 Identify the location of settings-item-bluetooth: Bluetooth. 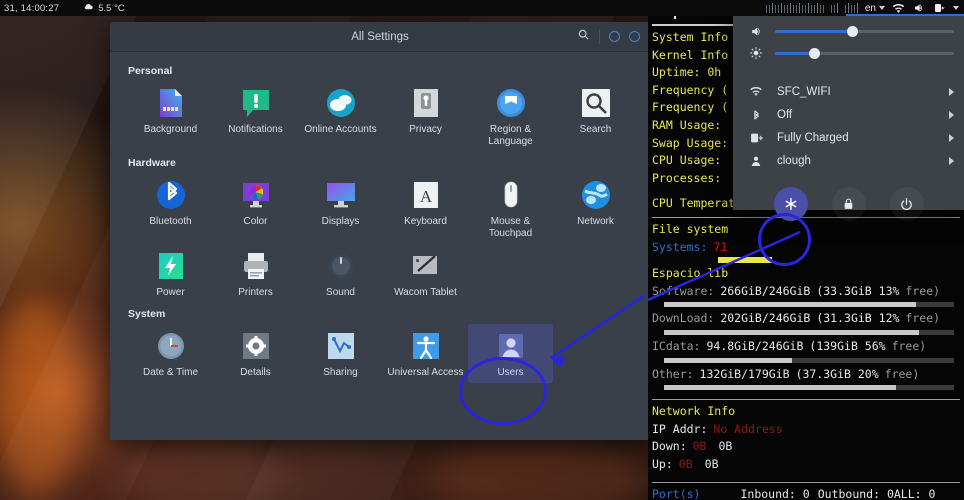
(170, 208).